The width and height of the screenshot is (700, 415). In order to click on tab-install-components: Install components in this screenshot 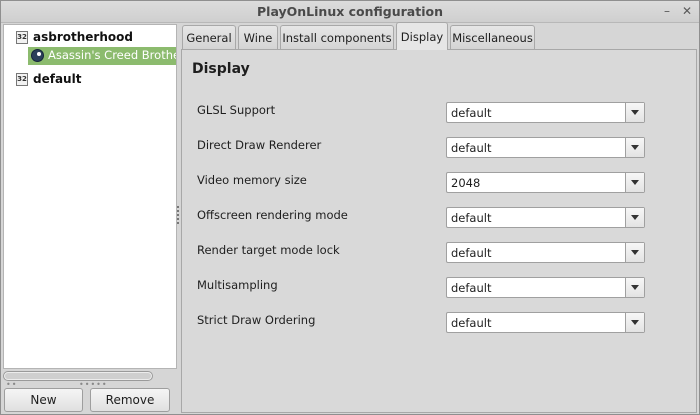, I will do `click(337, 37)`.